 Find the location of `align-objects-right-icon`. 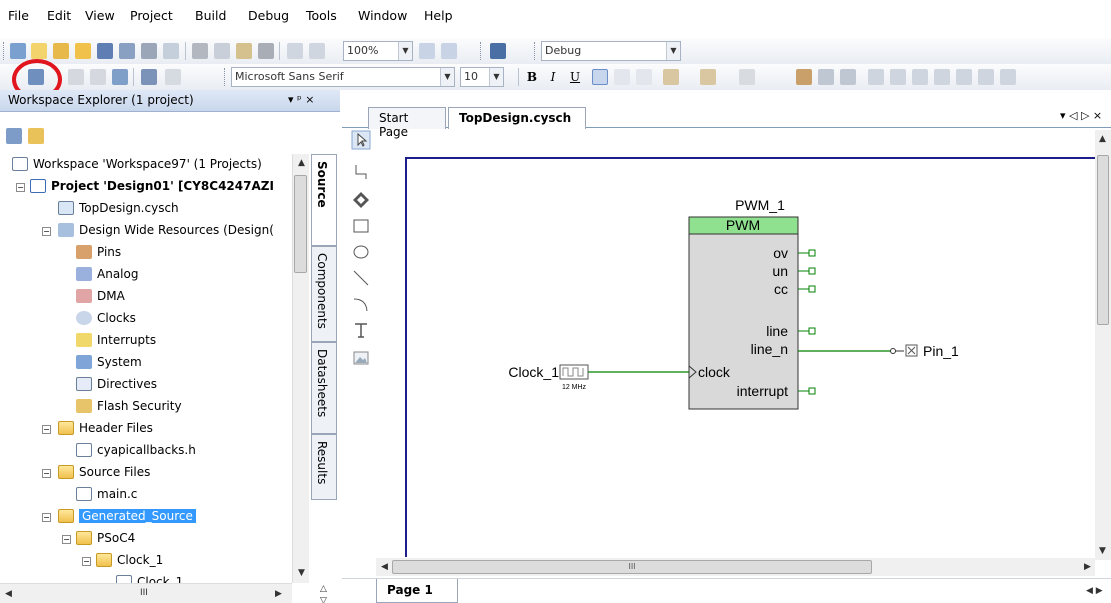

align-objects-right-icon is located at coordinates (920, 77).